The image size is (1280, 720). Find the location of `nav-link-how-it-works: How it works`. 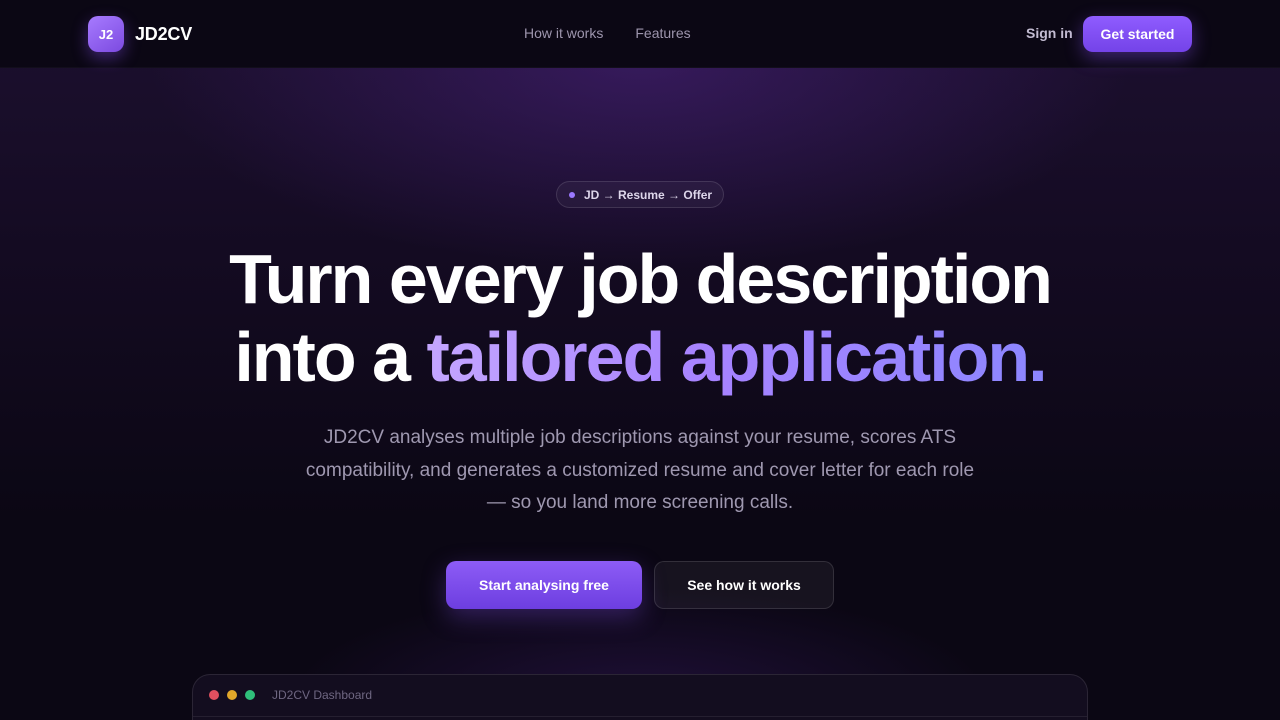

nav-link-how-it-works: How it works is located at coordinates (563, 33).